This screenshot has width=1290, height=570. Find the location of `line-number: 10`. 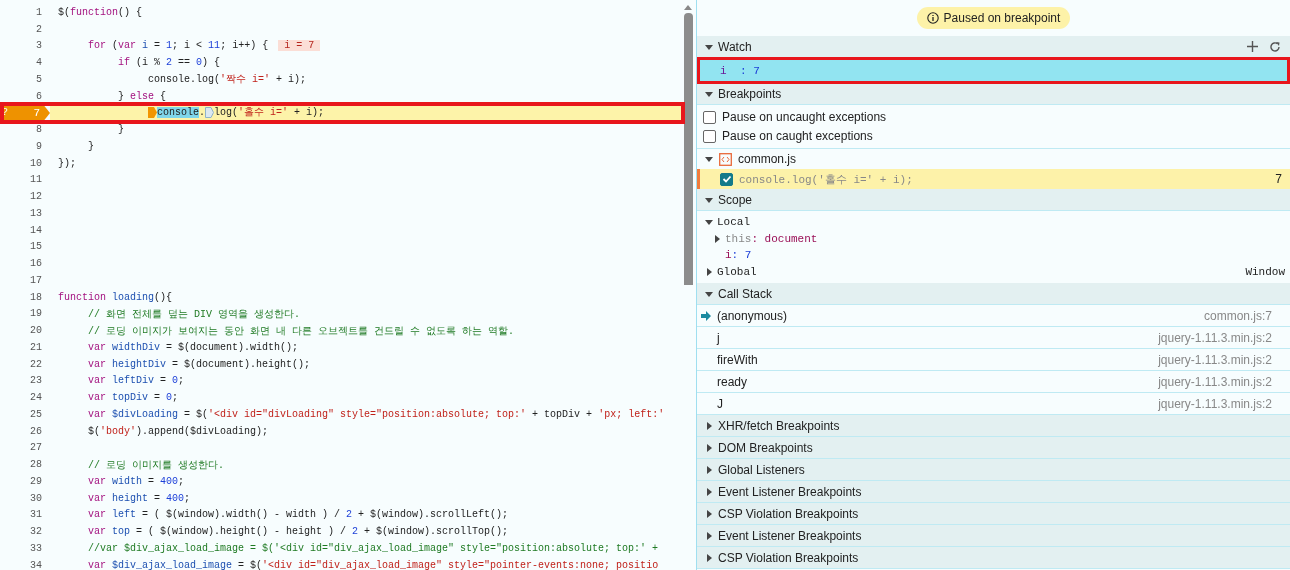

line-number: 10 is located at coordinates (36, 163).